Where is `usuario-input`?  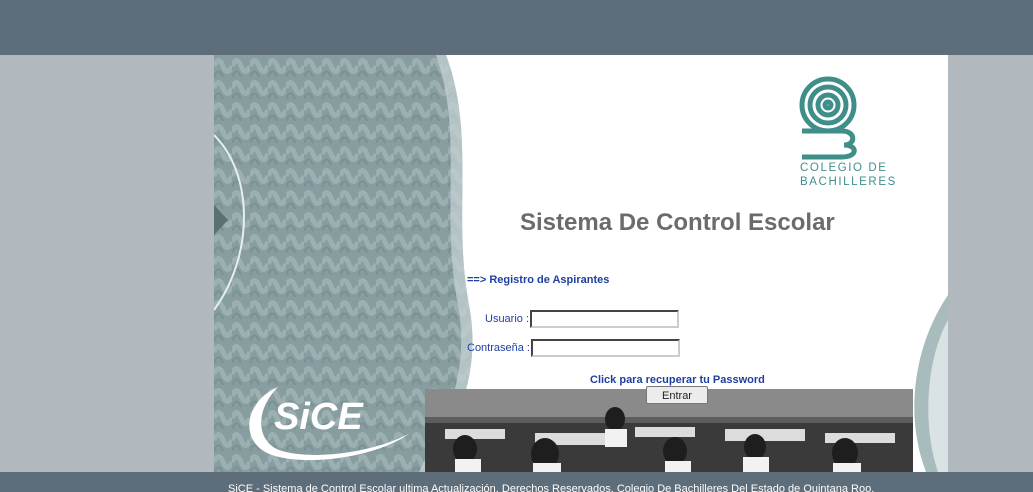 usuario-input is located at coordinates (604, 319).